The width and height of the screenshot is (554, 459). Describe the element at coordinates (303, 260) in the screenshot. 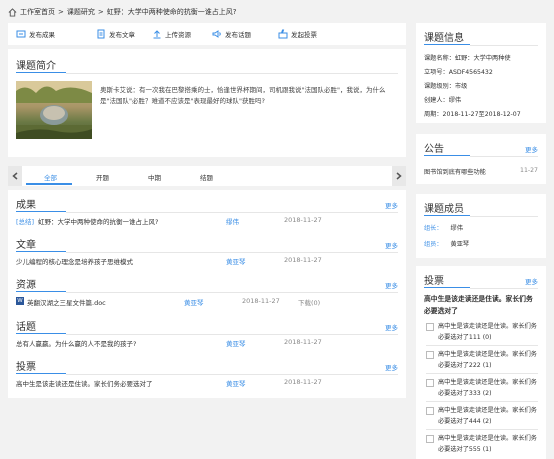

I see `article-date: 2018-11-27` at that location.